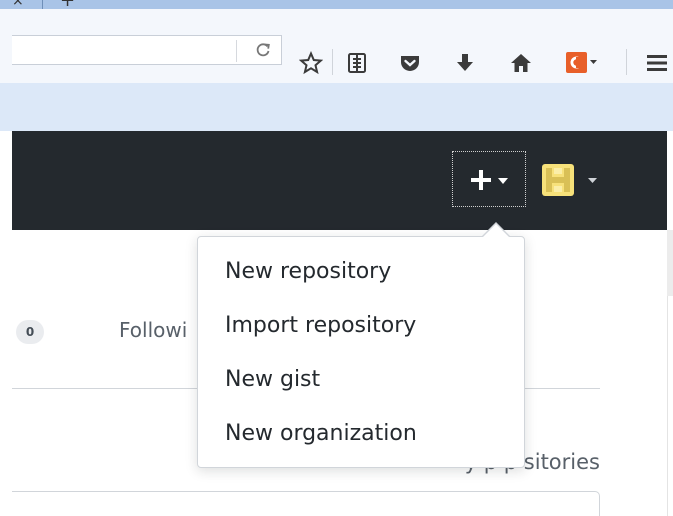 This screenshot has width=673, height=516. What do you see at coordinates (42, 4) in the screenshot?
I see `tab-separator` at bounding box center [42, 4].